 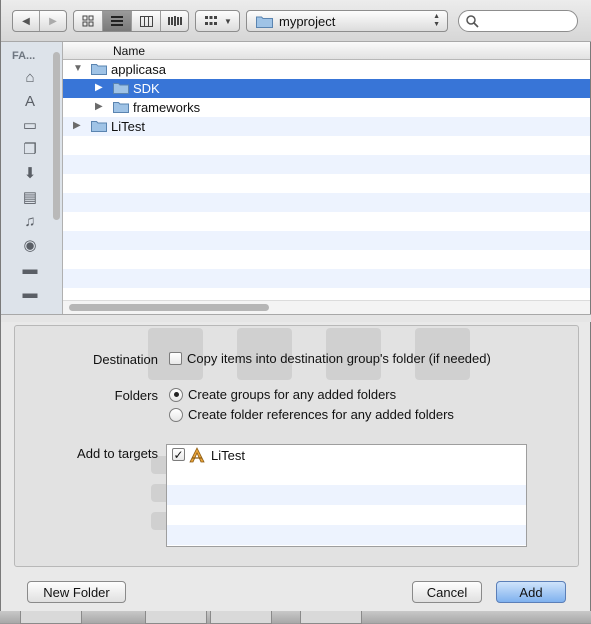 What do you see at coordinates (347, 21) in the screenshot?
I see `location-popup: myproject ▲ ▼` at bounding box center [347, 21].